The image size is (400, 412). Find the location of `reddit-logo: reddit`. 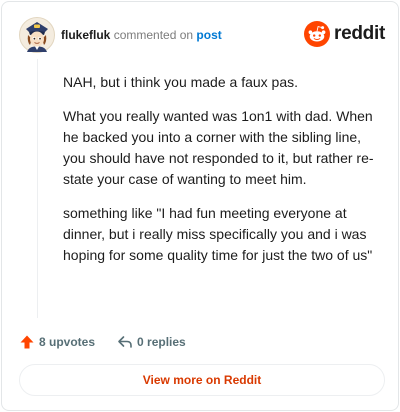

reddit-logo: reddit is located at coordinates (344, 34).